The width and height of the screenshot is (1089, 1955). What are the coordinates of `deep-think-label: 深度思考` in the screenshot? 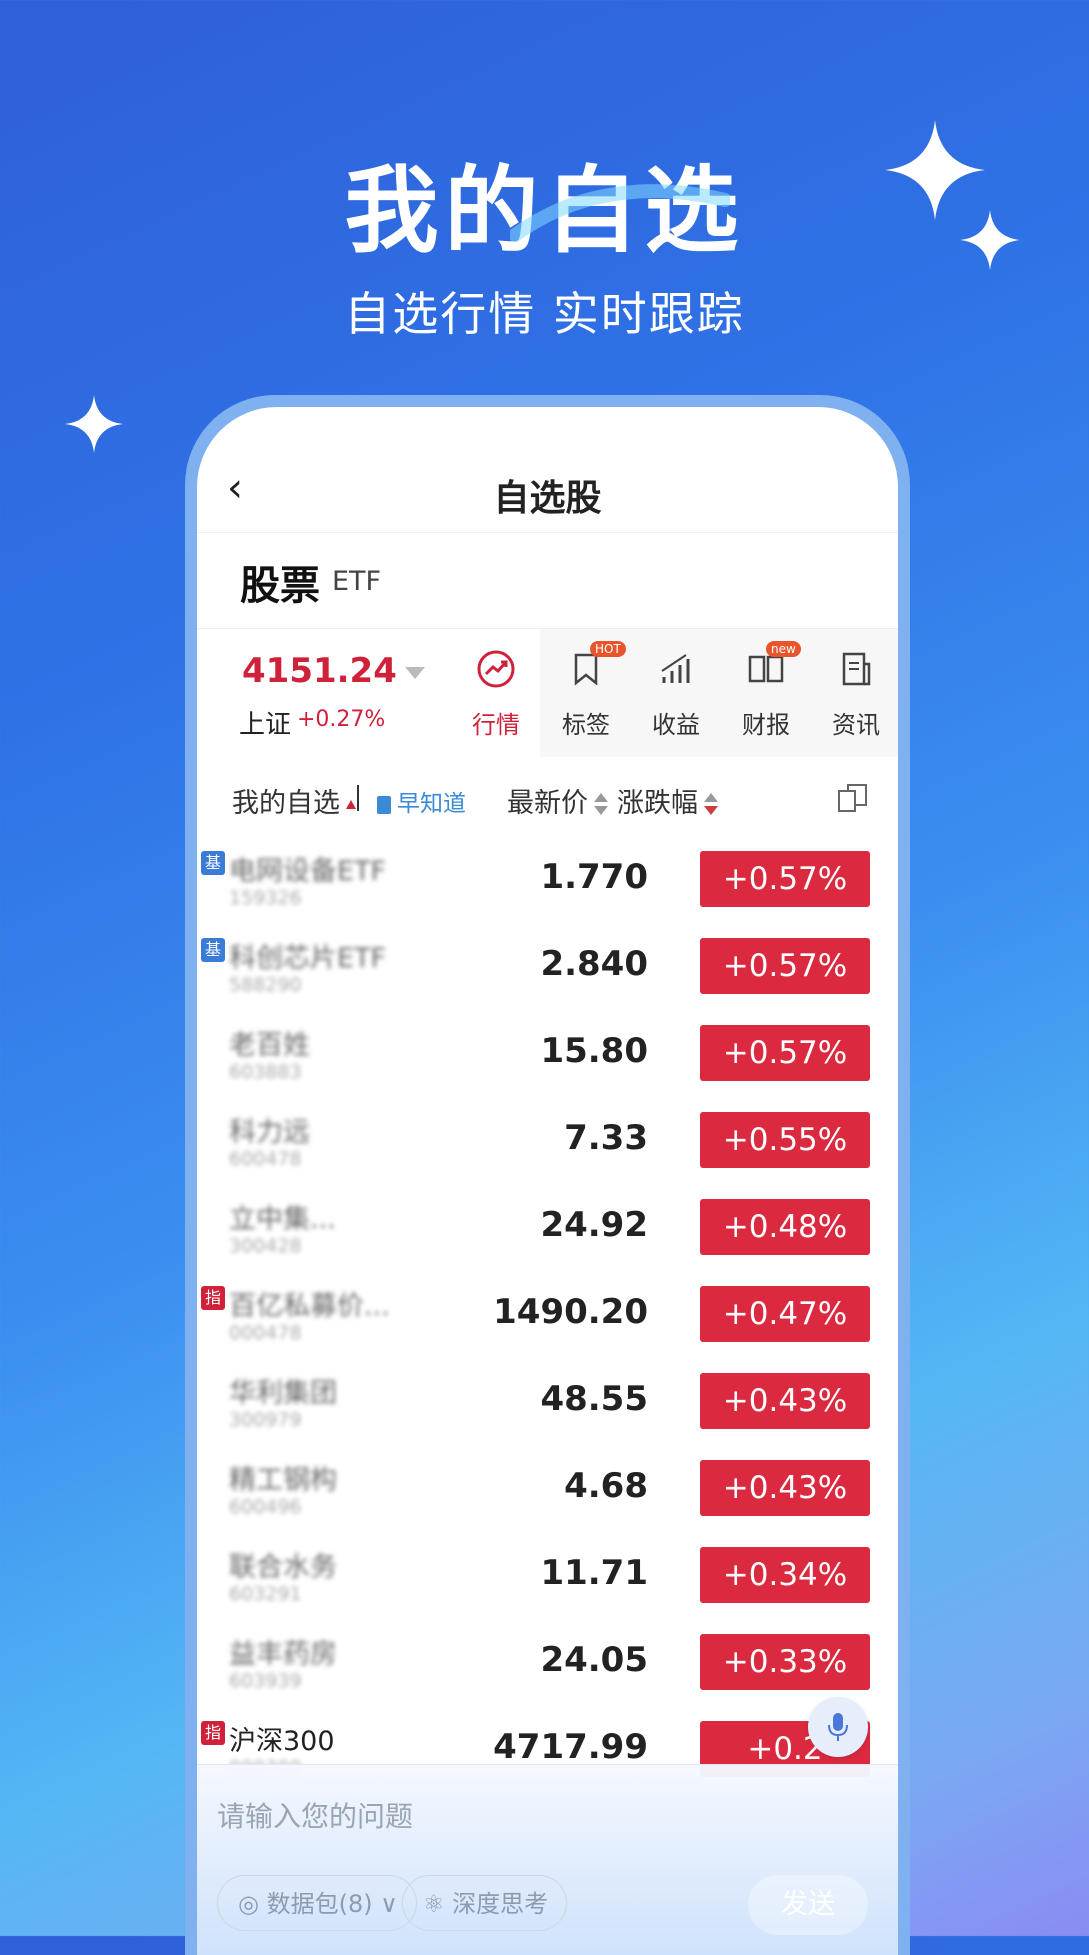 It's located at (500, 1904).